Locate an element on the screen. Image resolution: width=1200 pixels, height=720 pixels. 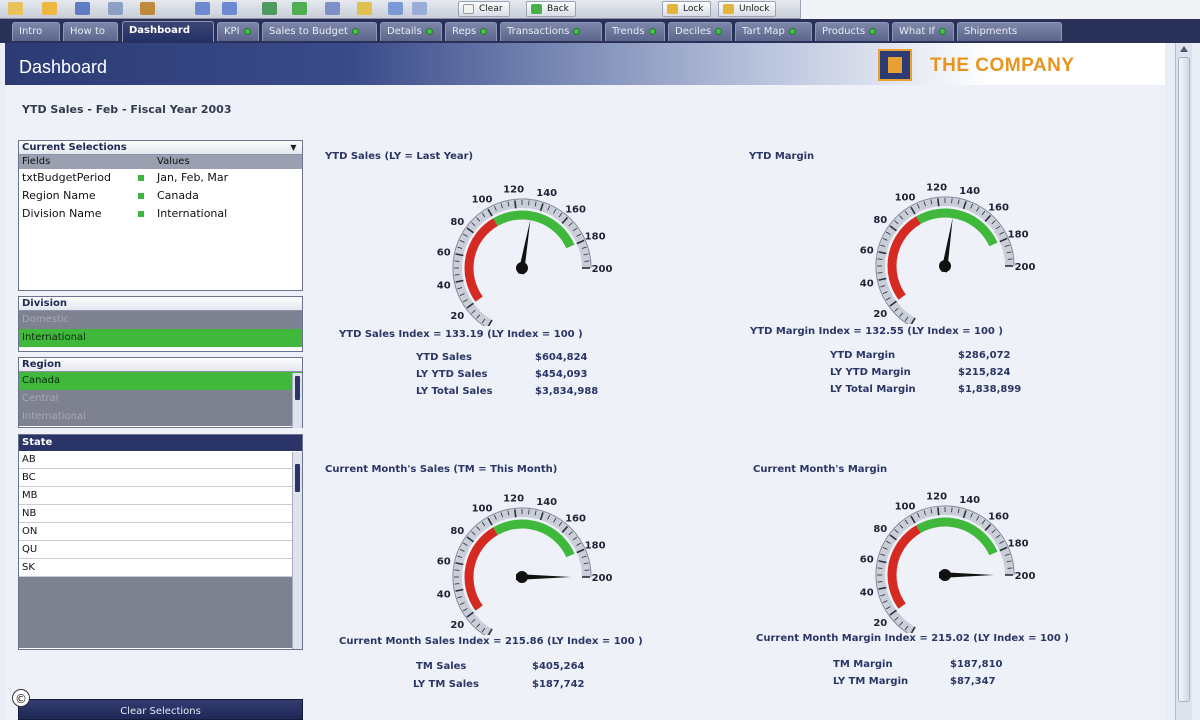
tab-what-if: What If is located at coordinates (923, 31).